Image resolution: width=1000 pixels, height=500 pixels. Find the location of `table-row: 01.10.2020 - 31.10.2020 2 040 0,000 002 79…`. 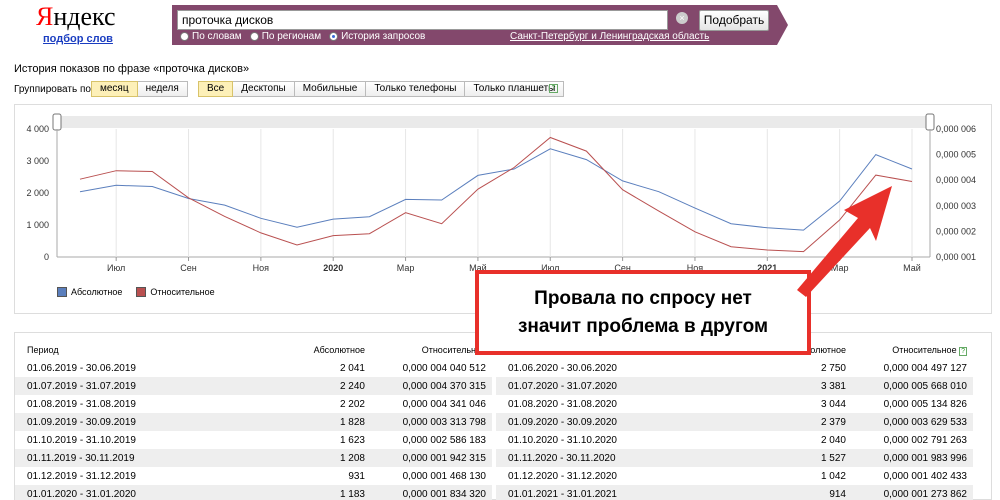

table-row: 01.10.2020 - 31.10.2020 2 040 0,000 002 79… is located at coordinates (734, 440).